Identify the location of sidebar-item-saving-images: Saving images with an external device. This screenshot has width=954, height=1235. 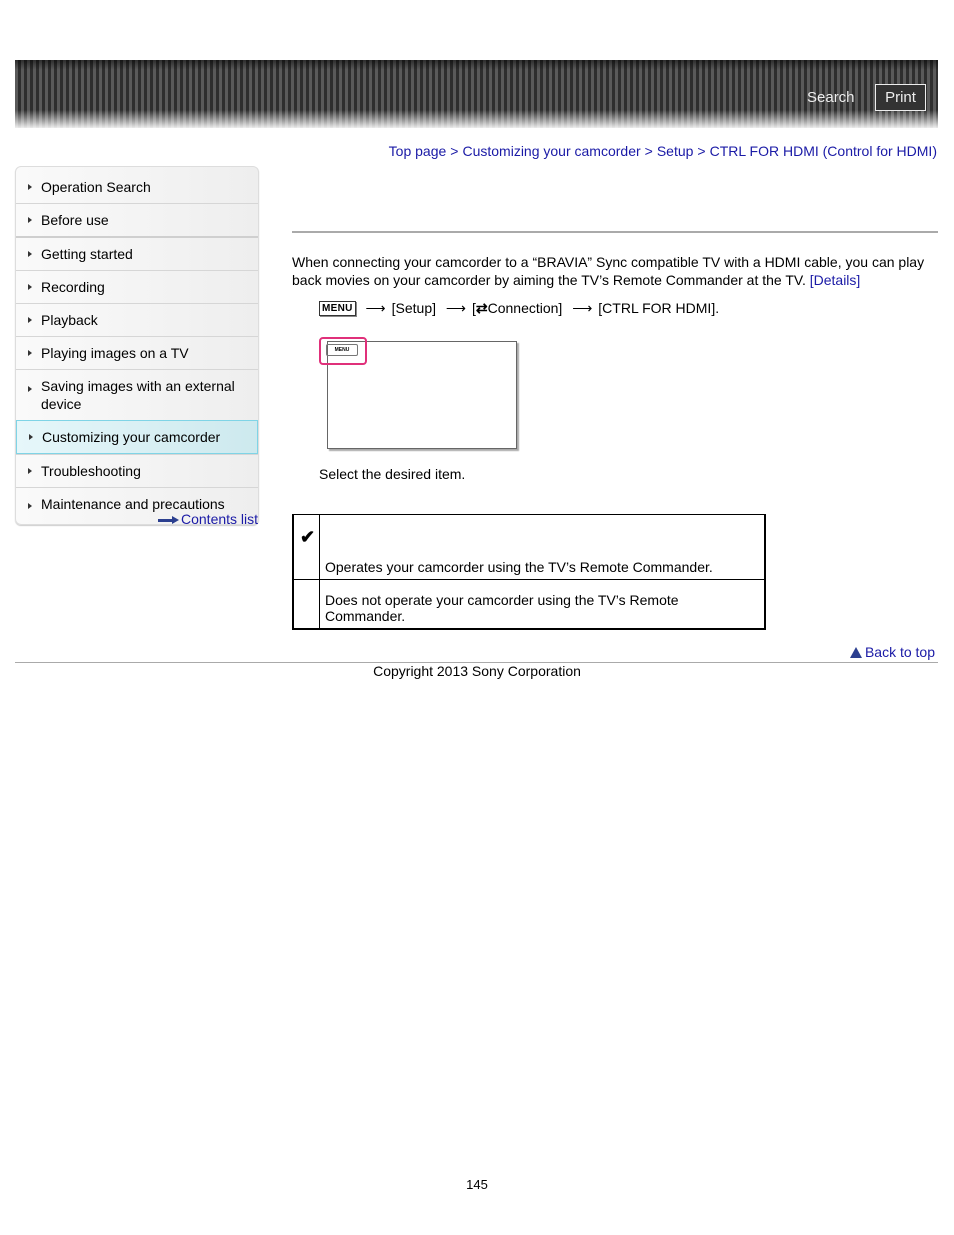
(137, 394).